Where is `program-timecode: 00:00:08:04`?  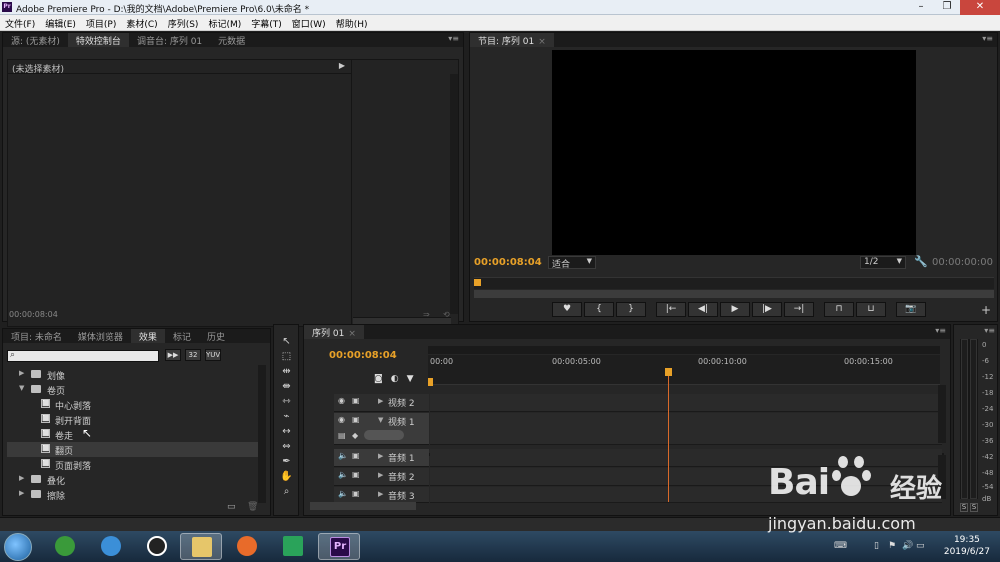 program-timecode: 00:00:08:04 is located at coordinates (508, 262).